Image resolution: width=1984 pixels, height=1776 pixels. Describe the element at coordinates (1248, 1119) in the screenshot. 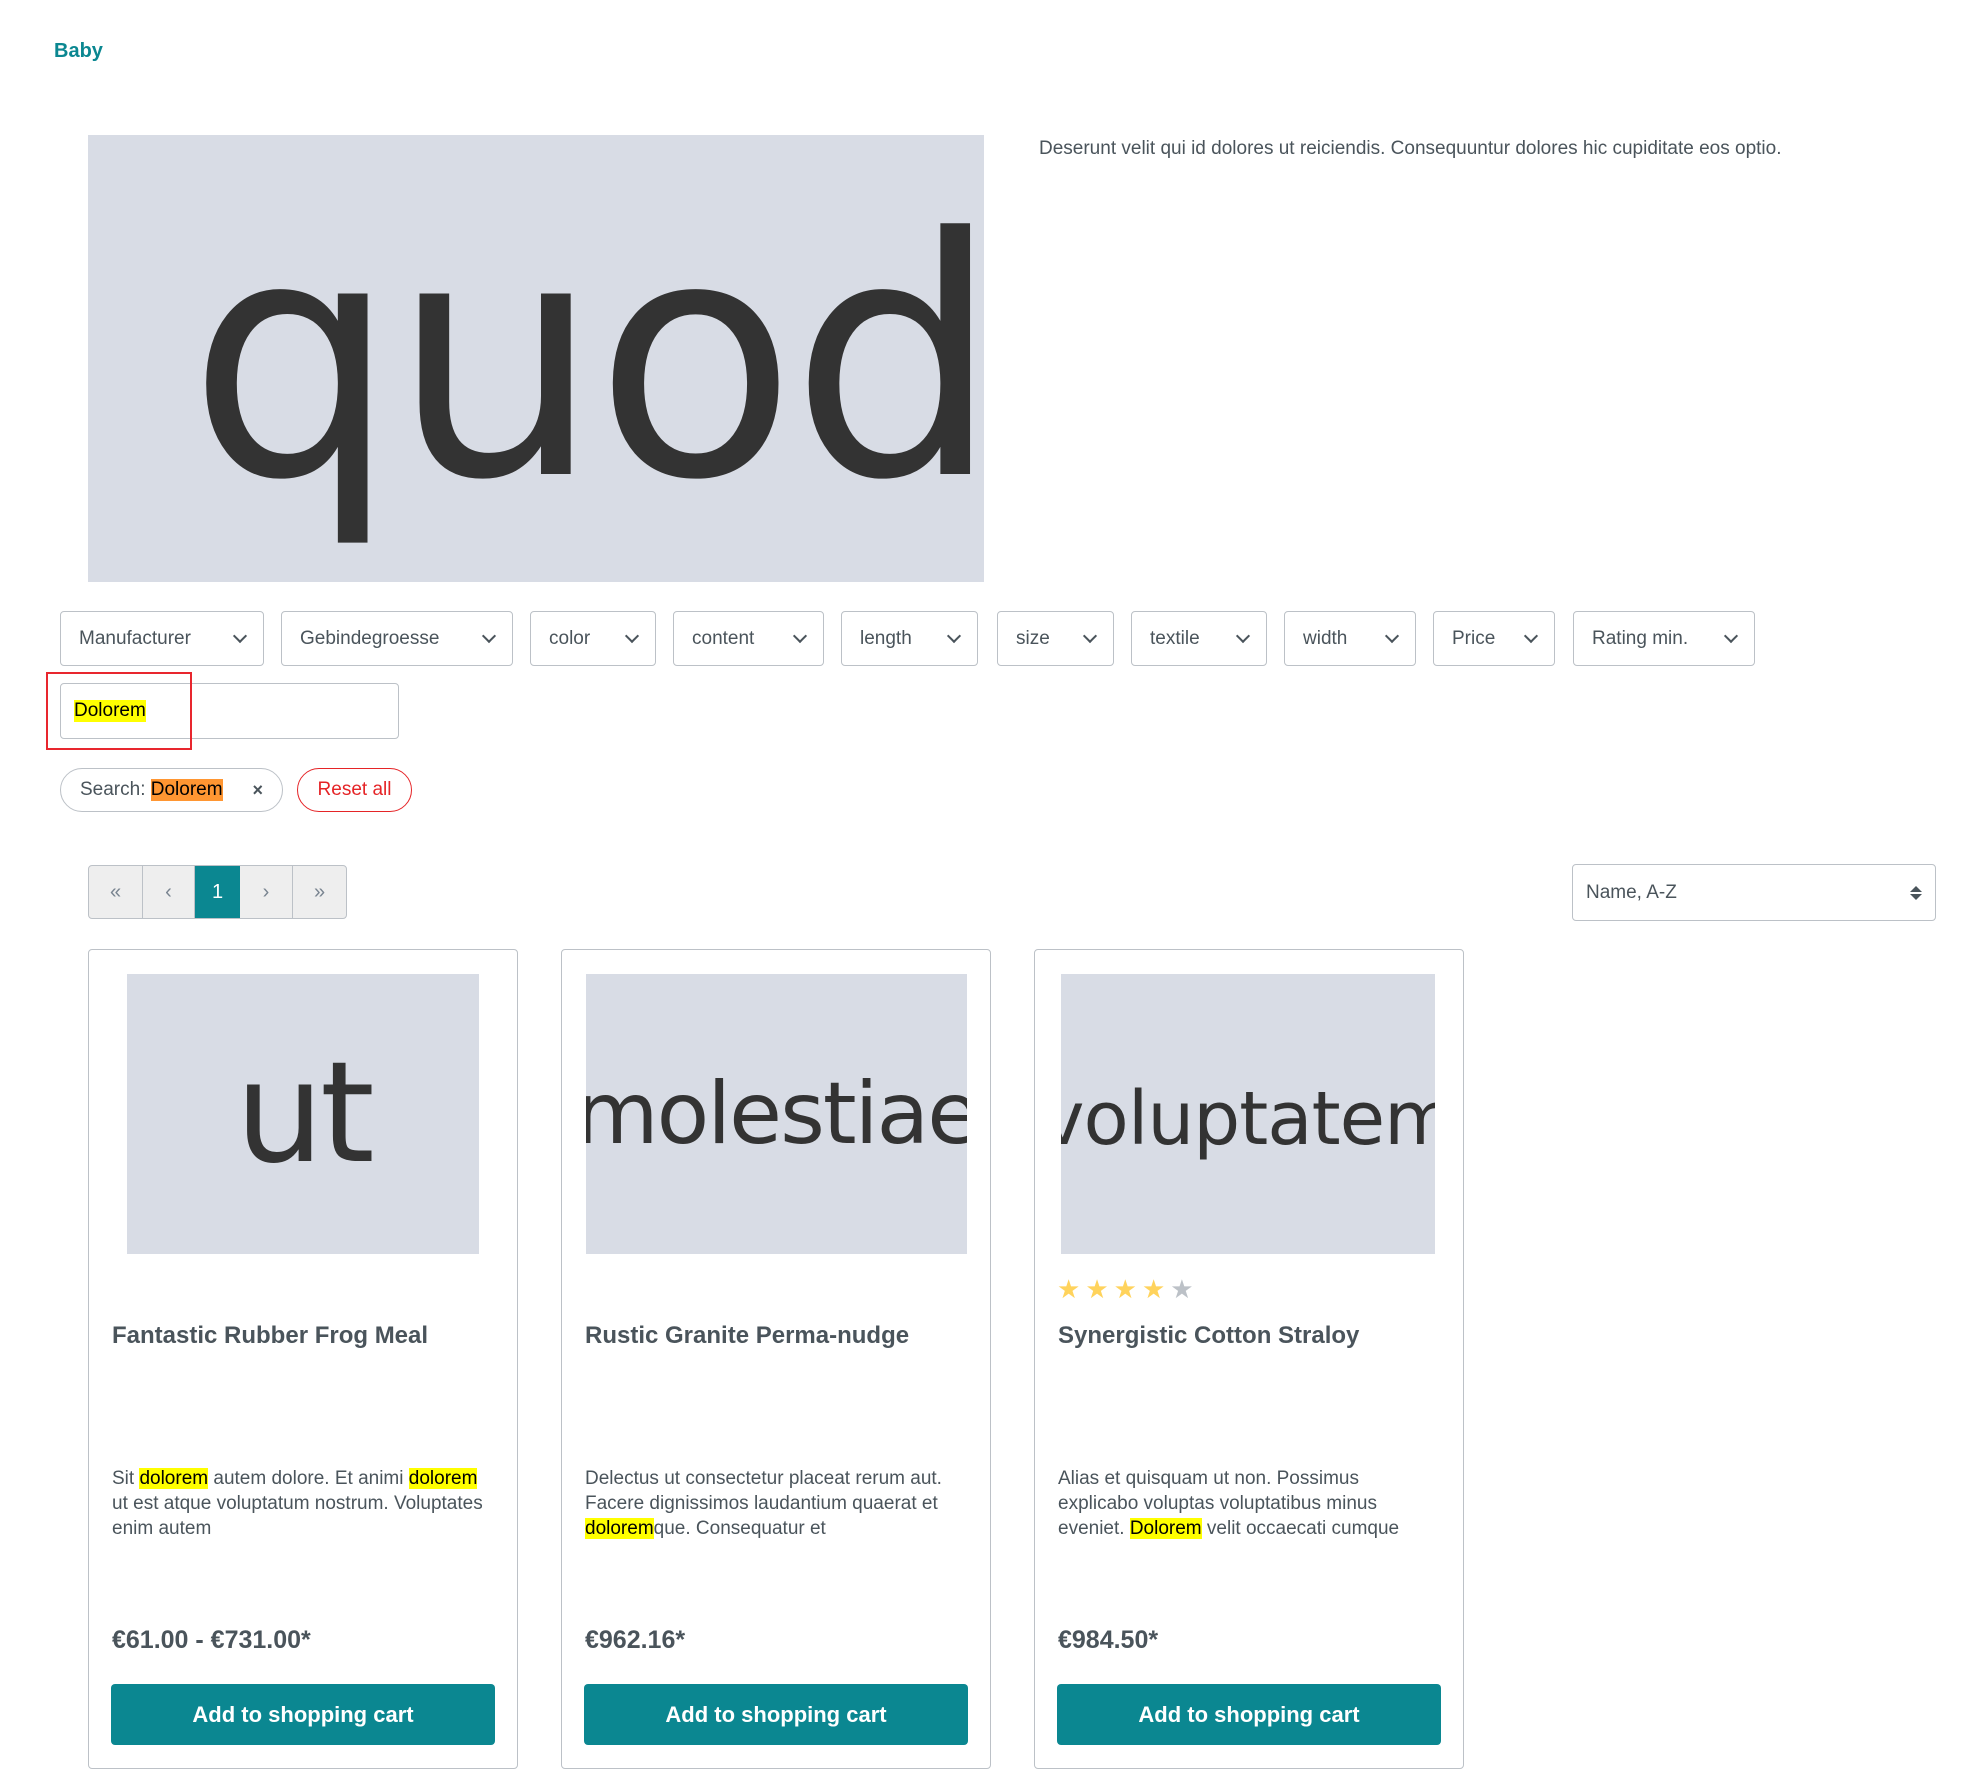

I see `product-image-placeholder-text: voluptatem` at that location.